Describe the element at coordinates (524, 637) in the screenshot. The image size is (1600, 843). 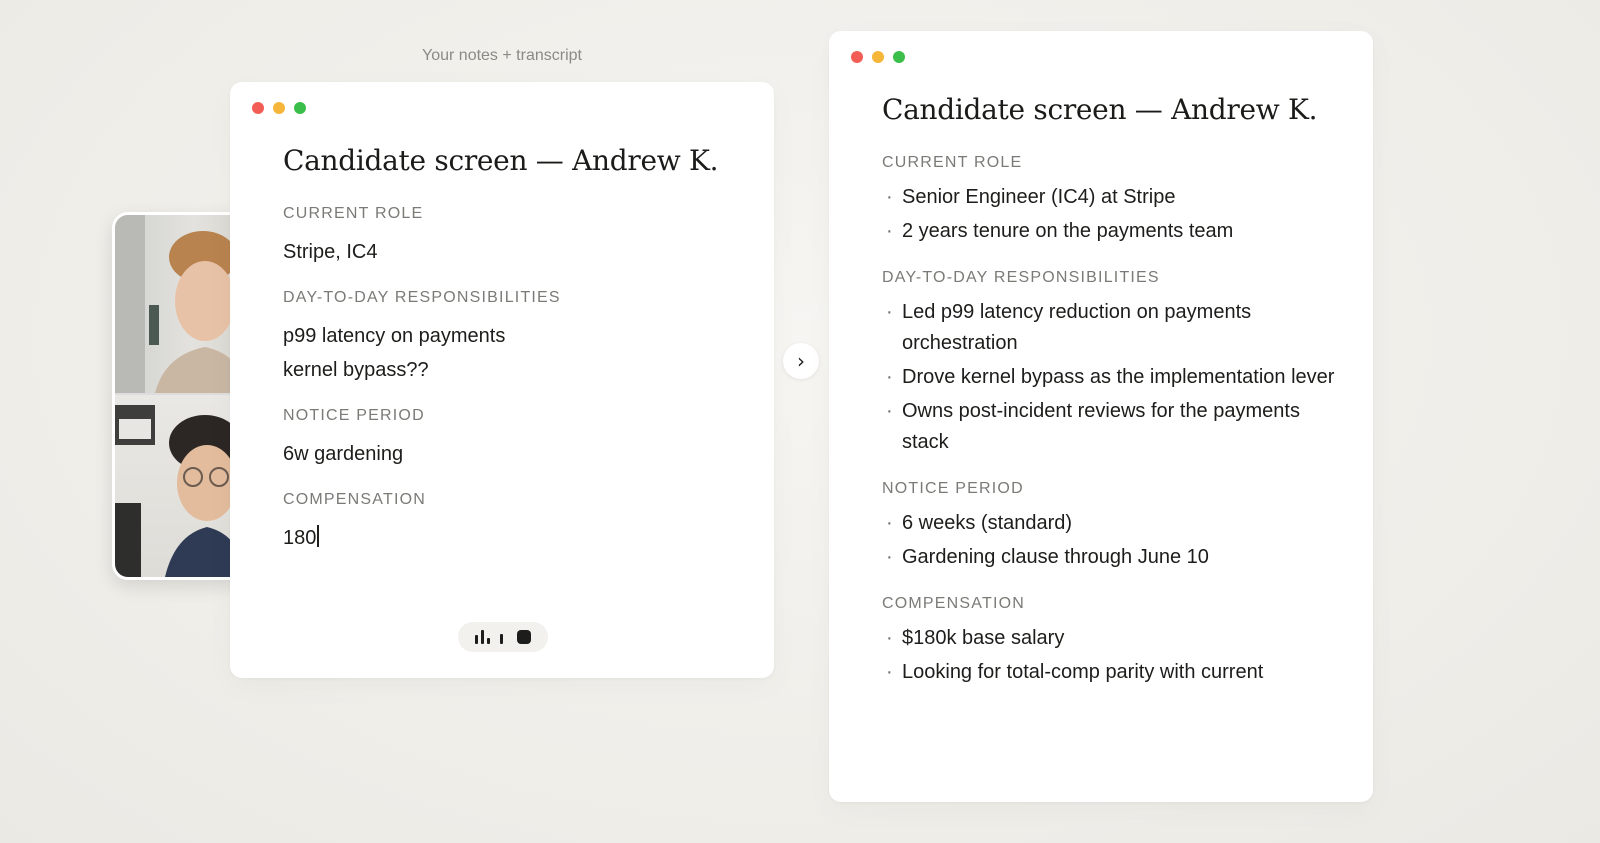
I see `stop-recording-icon` at that location.